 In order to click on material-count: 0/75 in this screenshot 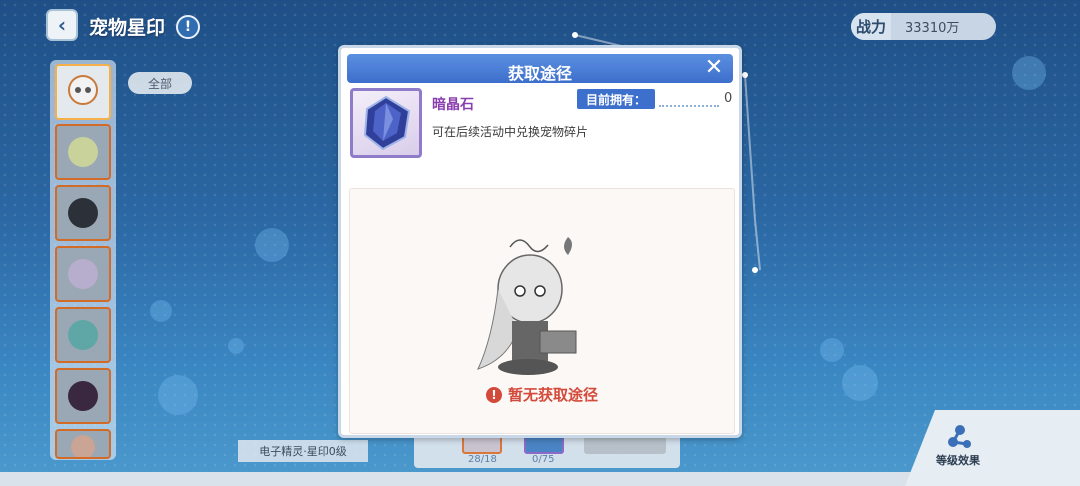, I will do `click(543, 459)`.